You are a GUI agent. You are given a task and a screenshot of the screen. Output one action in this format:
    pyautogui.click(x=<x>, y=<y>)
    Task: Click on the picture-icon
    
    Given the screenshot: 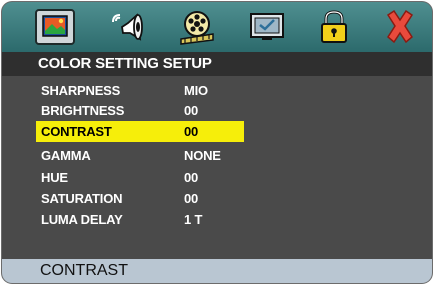 What is the action you would take?
    pyautogui.click(x=55, y=27)
    